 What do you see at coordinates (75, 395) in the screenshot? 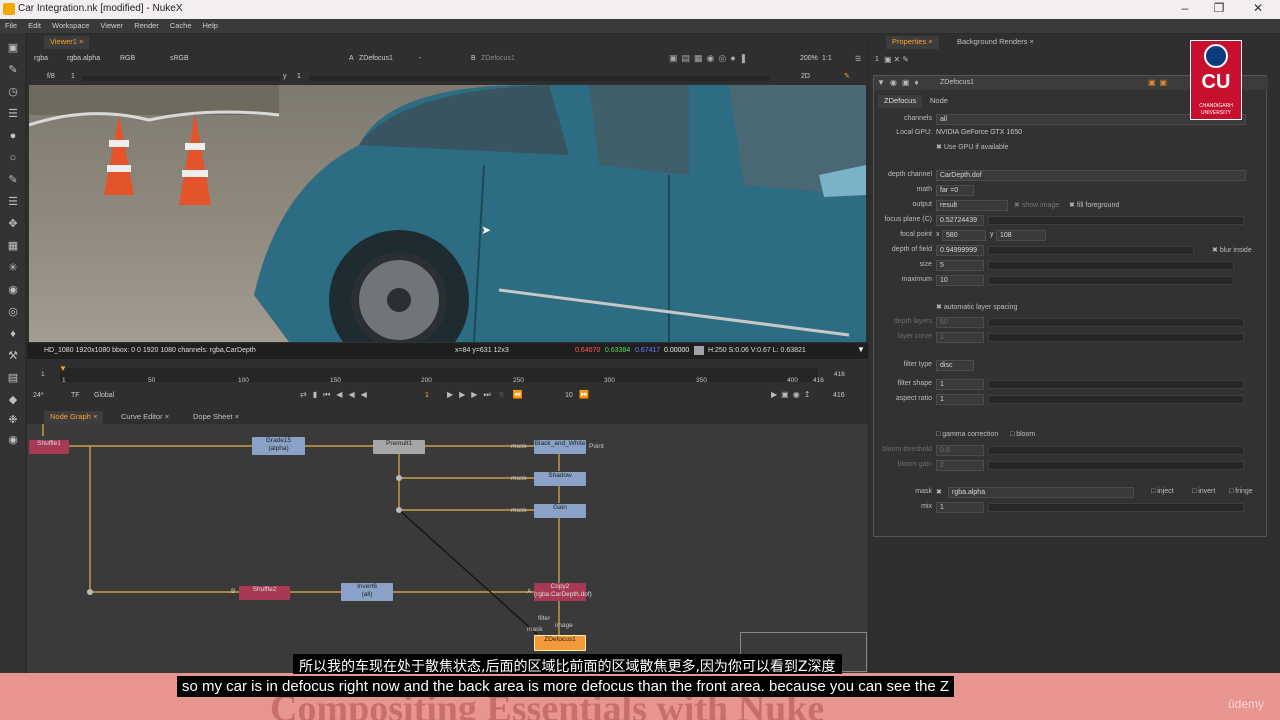
I see `tf-dropdown: TF` at bounding box center [75, 395].